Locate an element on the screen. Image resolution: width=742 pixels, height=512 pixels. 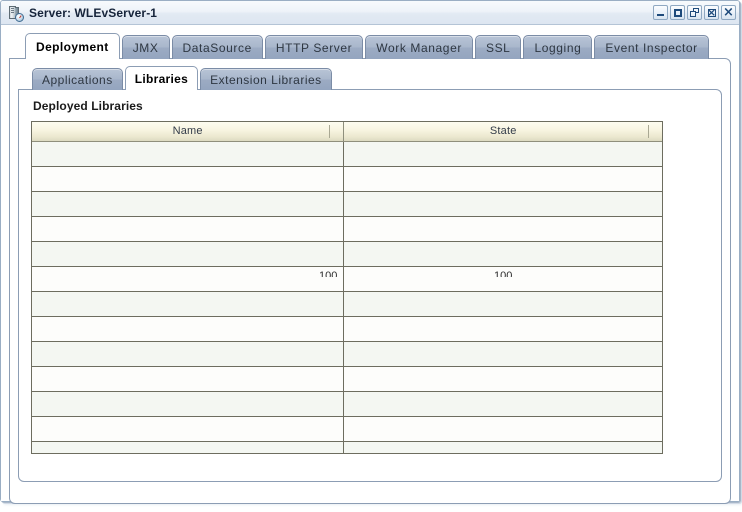
window-title-bar: Server: WLEvServer-1 is located at coordinates (370, 13).